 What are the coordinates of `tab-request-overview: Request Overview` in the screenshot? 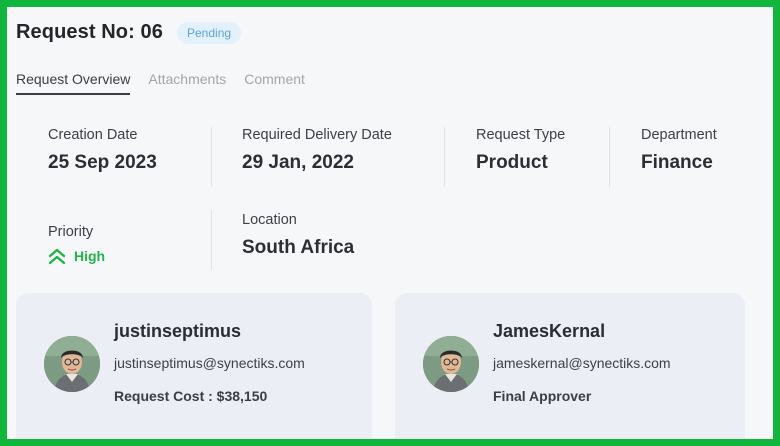 It's located at (73, 83).